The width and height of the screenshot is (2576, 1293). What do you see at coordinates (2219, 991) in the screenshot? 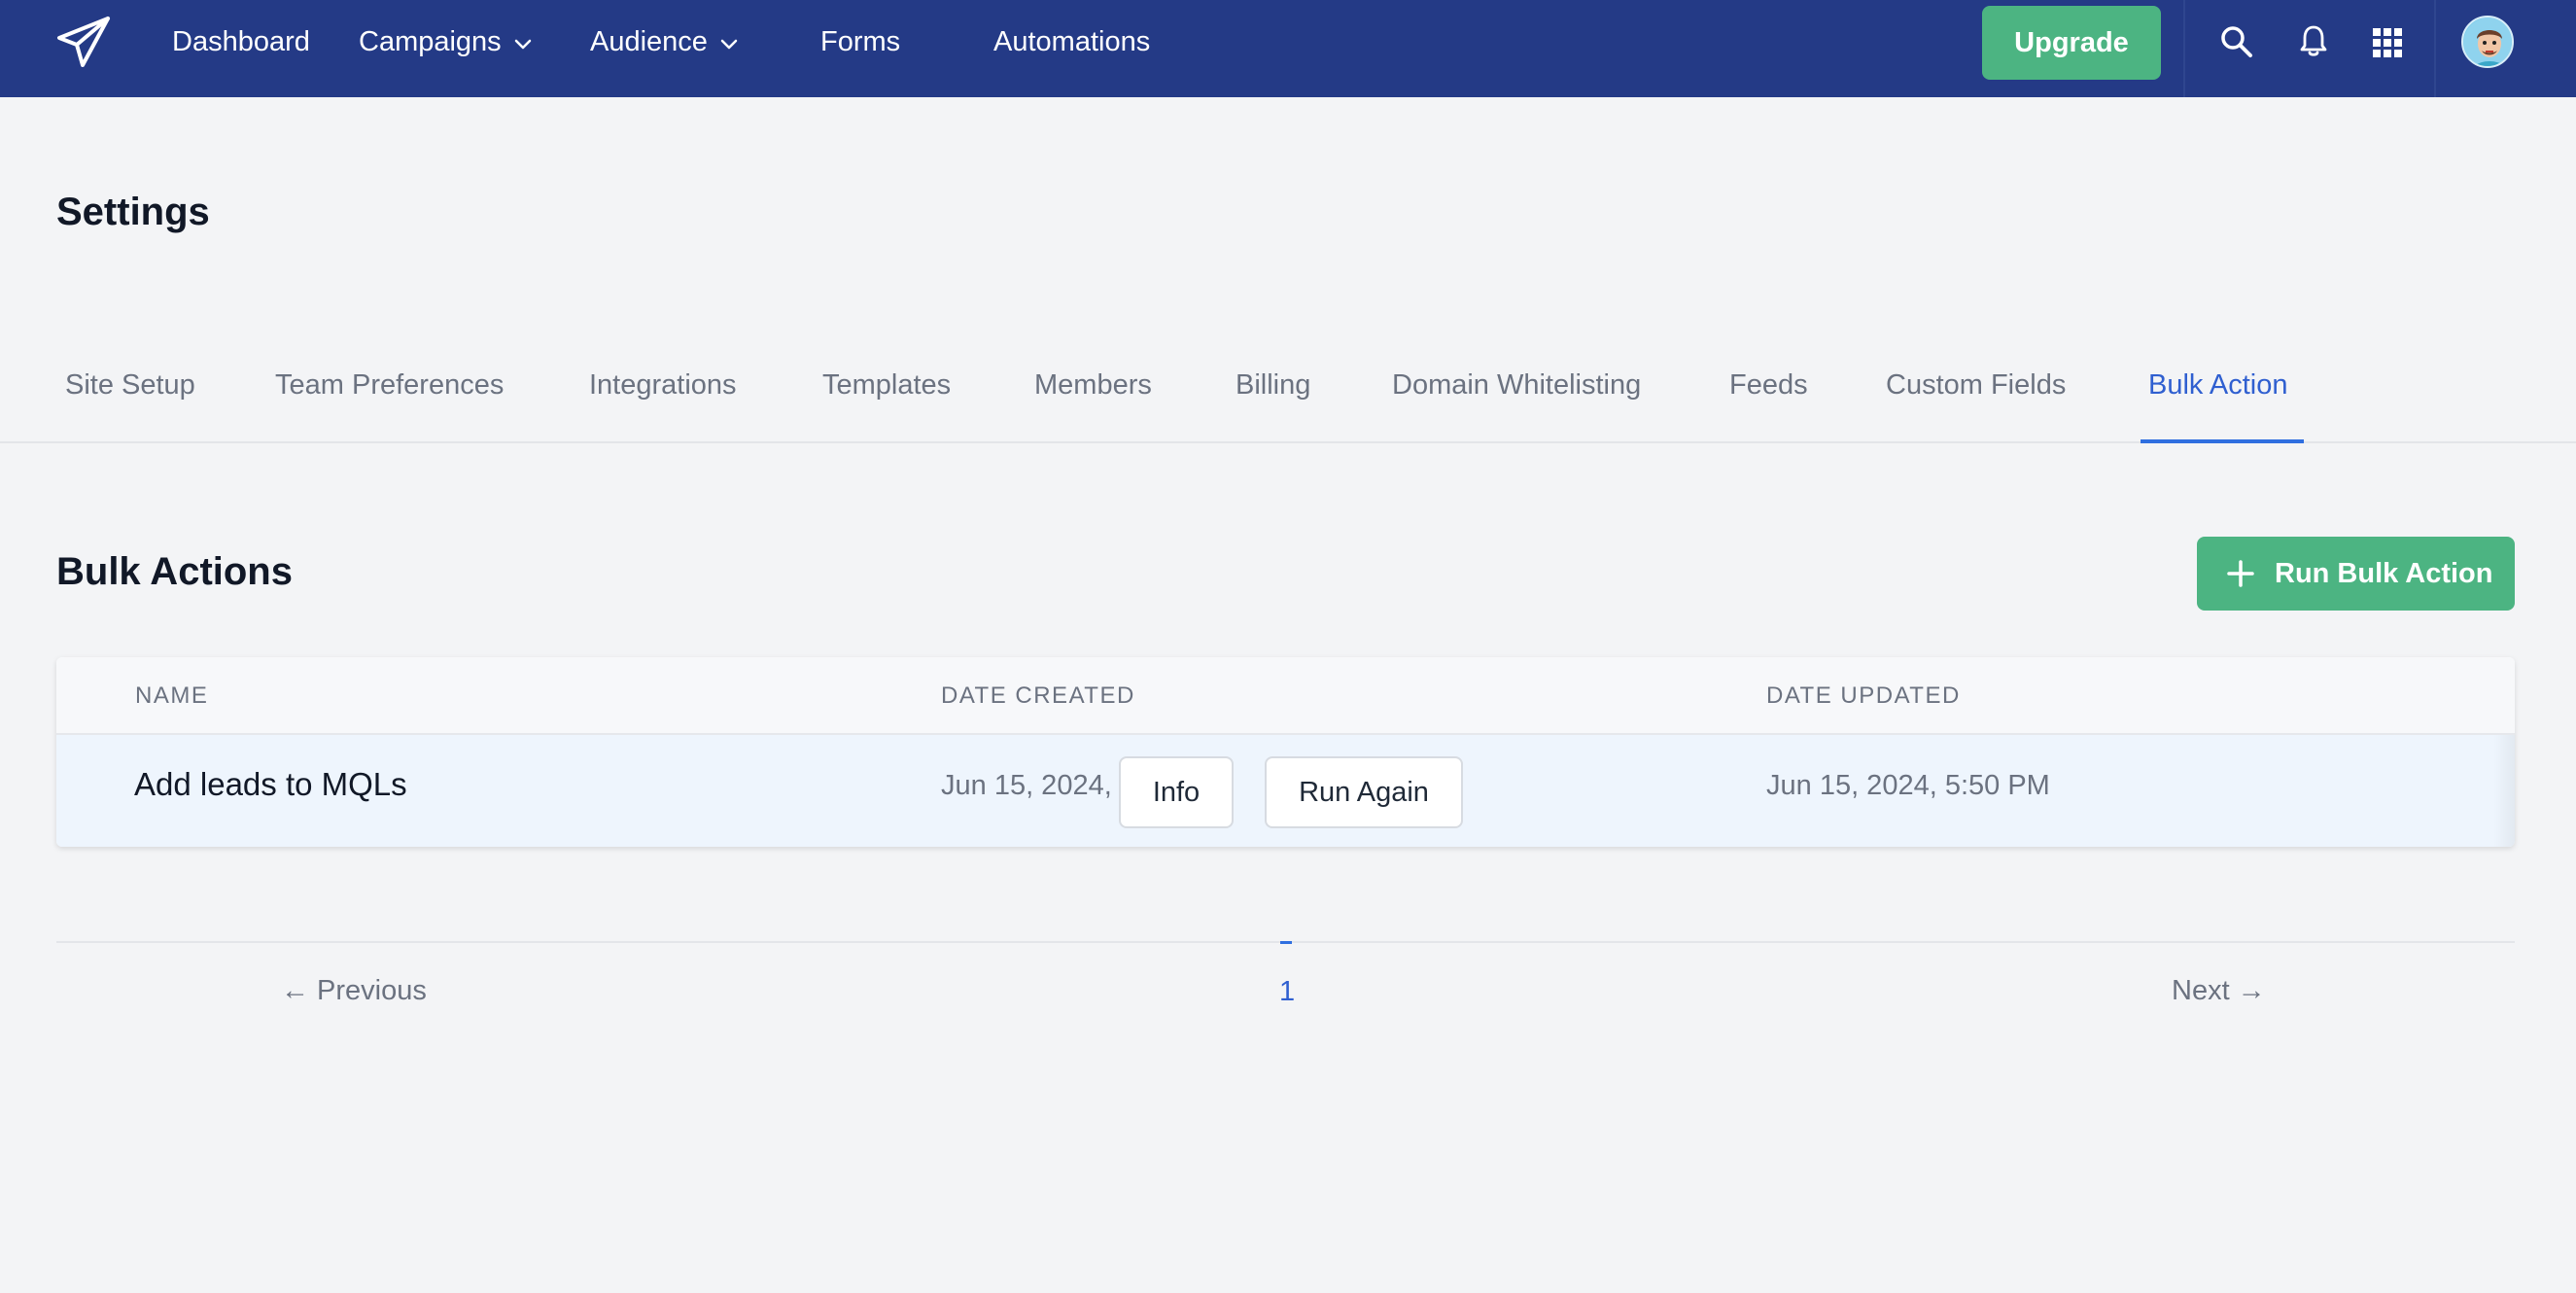
I see `next-page-link: Next →` at bounding box center [2219, 991].